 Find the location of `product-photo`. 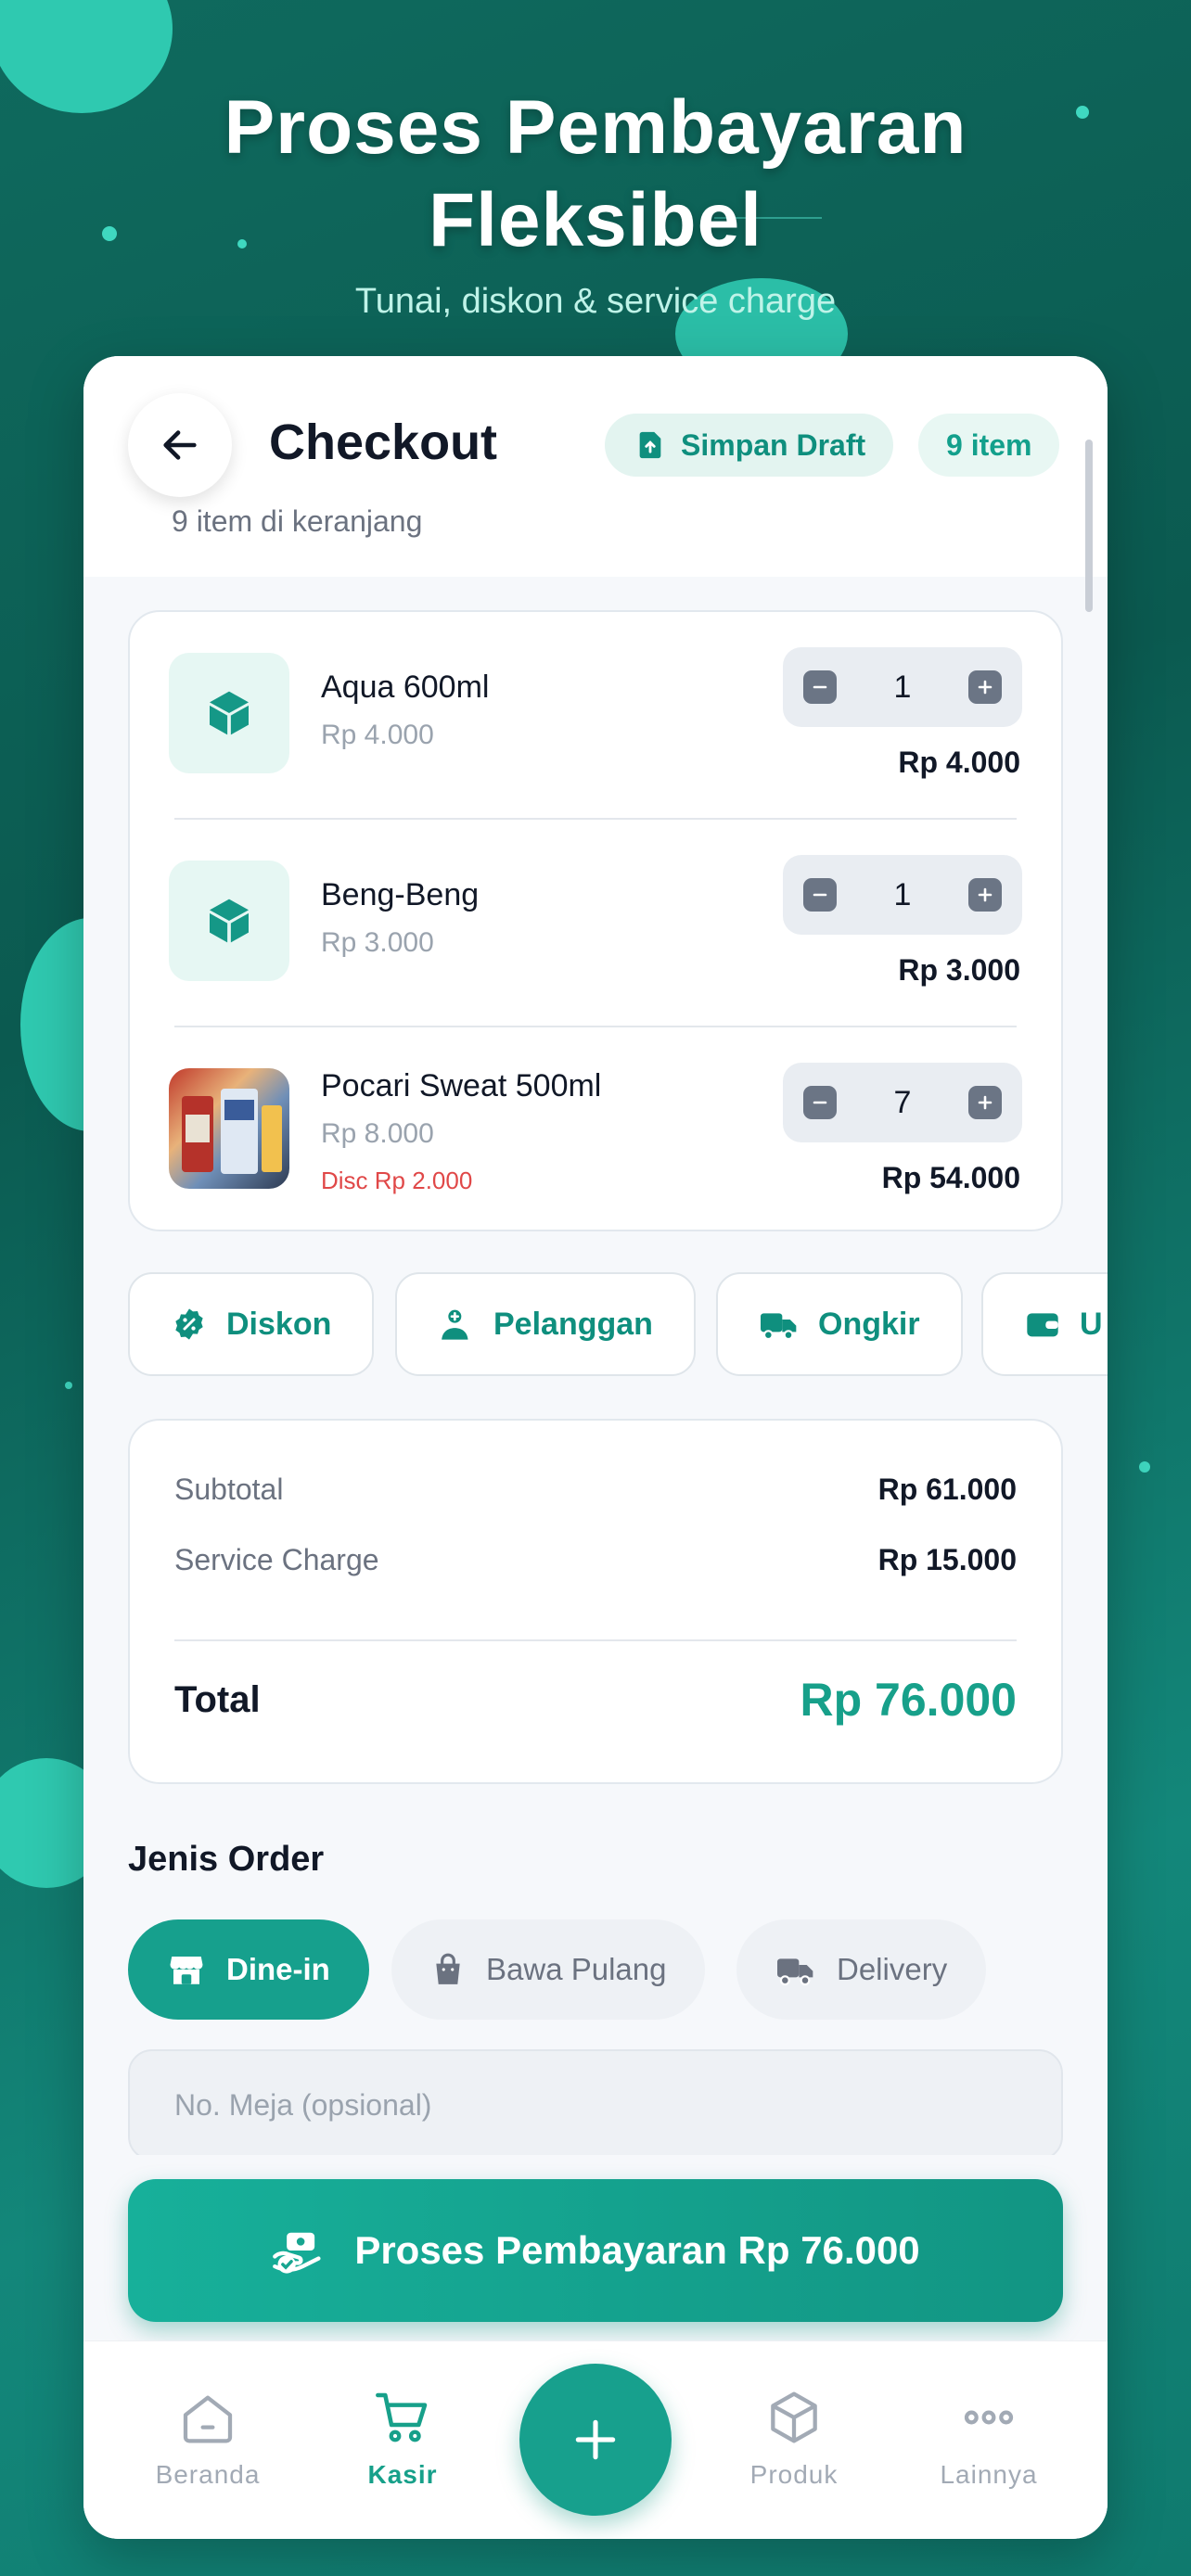

product-photo is located at coordinates (229, 1129).